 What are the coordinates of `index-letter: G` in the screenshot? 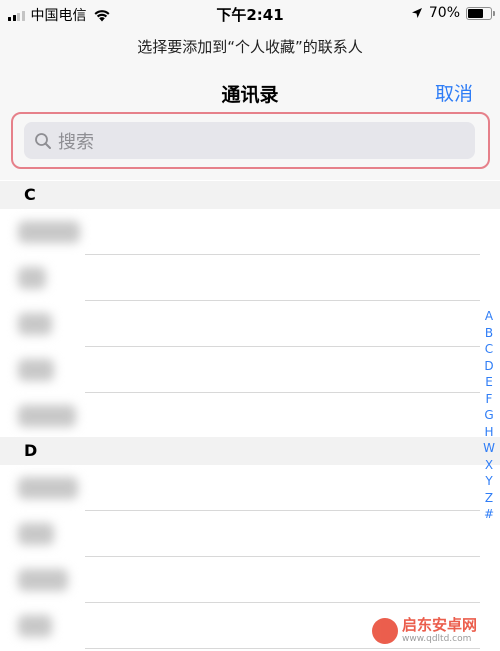 It's located at (488, 415).